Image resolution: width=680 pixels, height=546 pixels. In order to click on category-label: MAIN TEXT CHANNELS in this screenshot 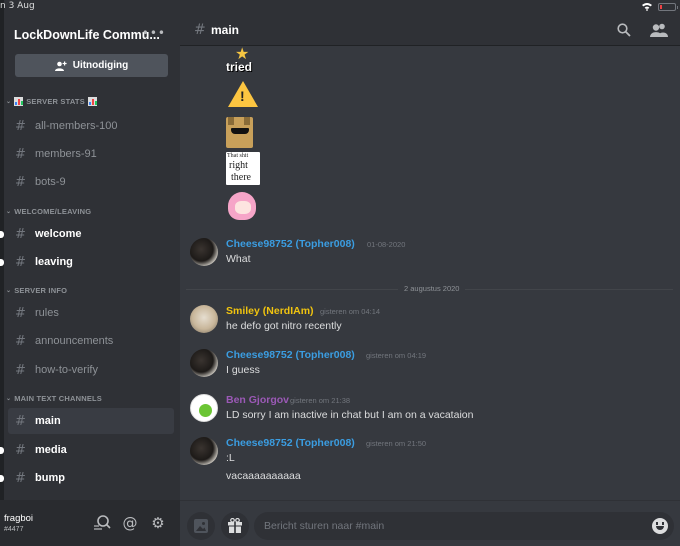, I will do `click(58, 398)`.